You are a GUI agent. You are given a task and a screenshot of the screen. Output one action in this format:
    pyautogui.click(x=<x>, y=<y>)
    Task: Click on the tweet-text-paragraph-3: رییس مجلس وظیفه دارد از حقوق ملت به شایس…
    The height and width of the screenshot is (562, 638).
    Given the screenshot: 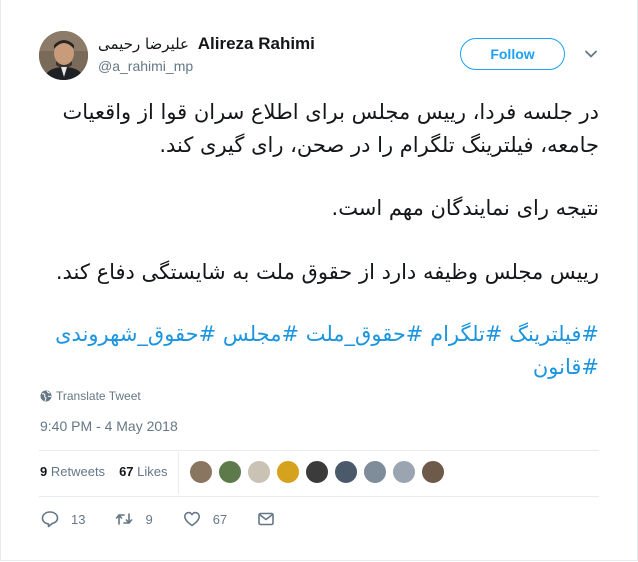 What is the action you would take?
    pyautogui.click(x=327, y=272)
    